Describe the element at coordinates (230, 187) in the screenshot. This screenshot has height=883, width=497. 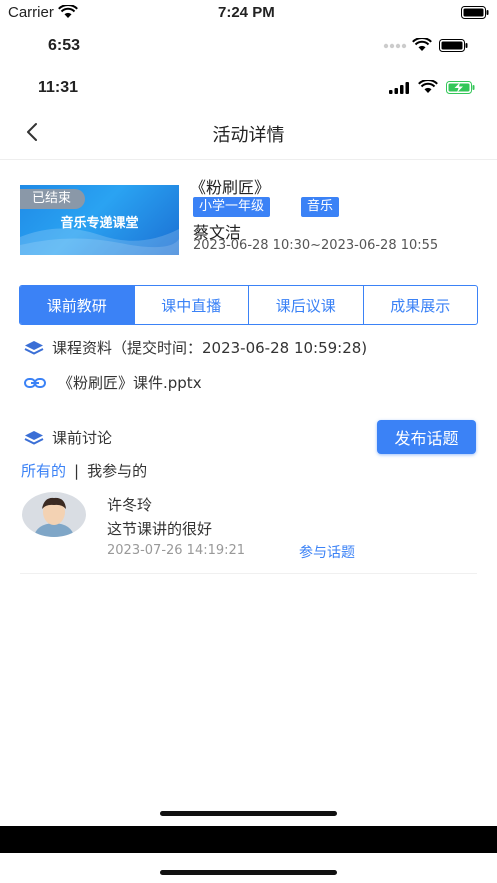
I see `activity-title: 《粉刷匠》` at that location.